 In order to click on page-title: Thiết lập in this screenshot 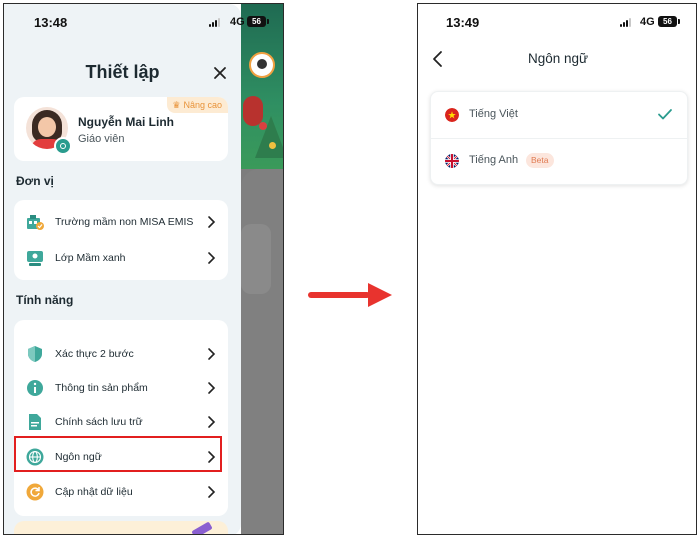, I will do `click(122, 72)`.